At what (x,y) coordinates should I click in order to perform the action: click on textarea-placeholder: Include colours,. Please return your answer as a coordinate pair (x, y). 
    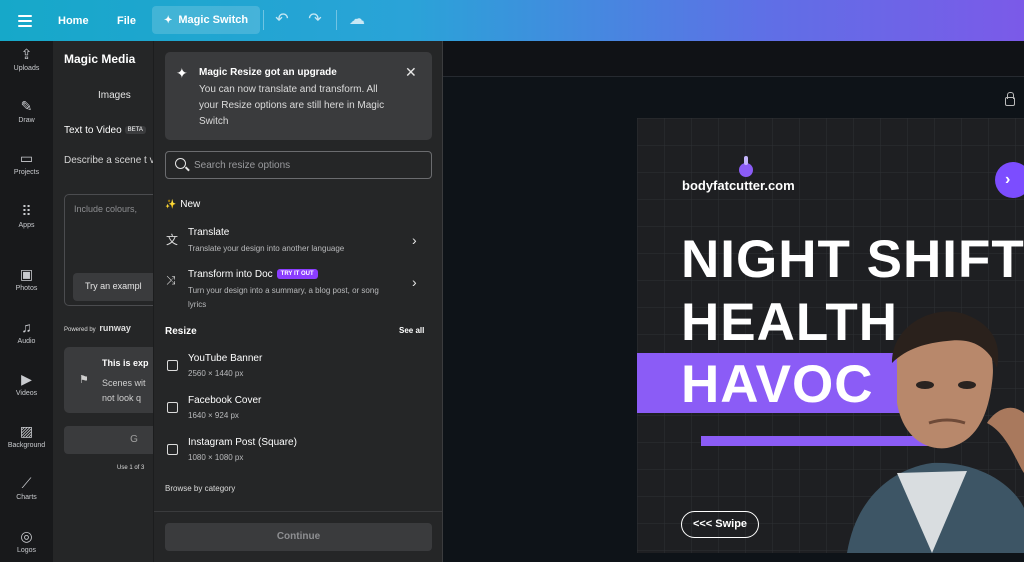
    Looking at the image, I should click on (106, 209).